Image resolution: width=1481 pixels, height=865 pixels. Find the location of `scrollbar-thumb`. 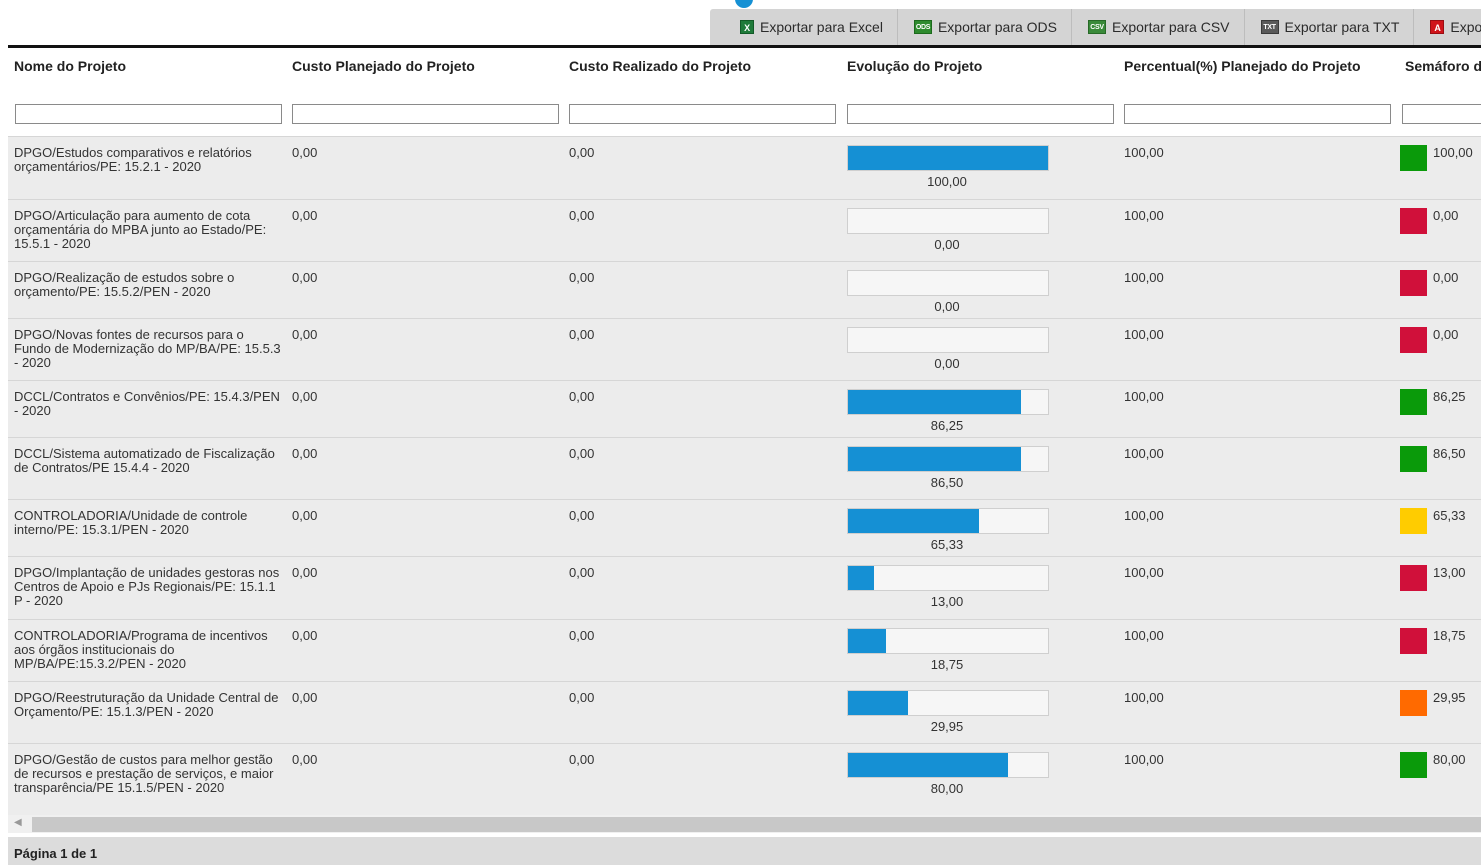

scrollbar-thumb is located at coordinates (756, 824).